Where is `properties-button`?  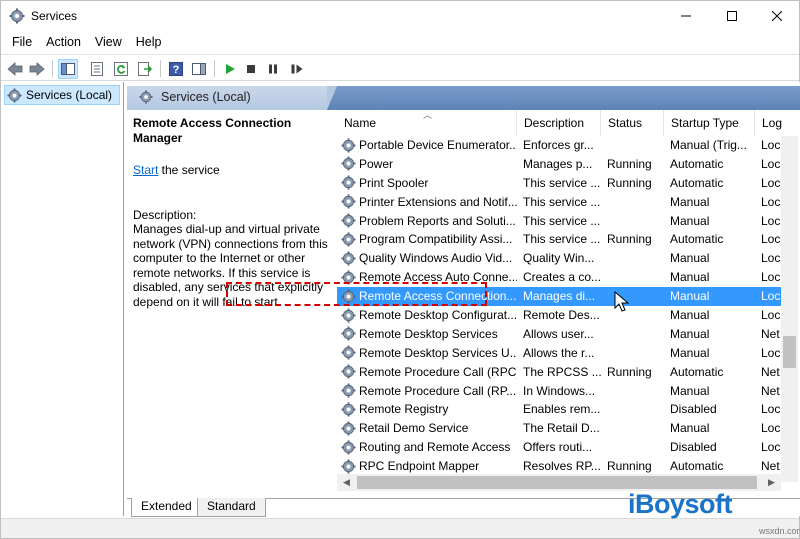 properties-button is located at coordinates (97, 69).